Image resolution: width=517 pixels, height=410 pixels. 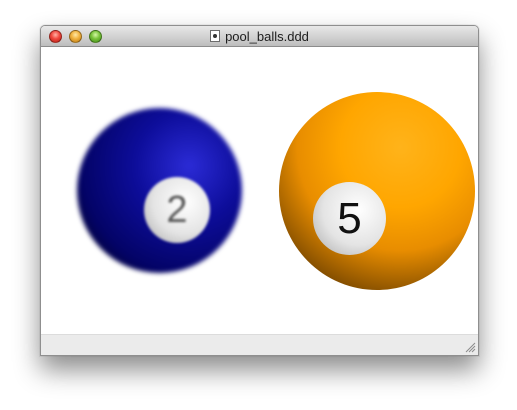 What do you see at coordinates (267, 36) in the screenshot?
I see `window-title: pool_balls.ddd` at bounding box center [267, 36].